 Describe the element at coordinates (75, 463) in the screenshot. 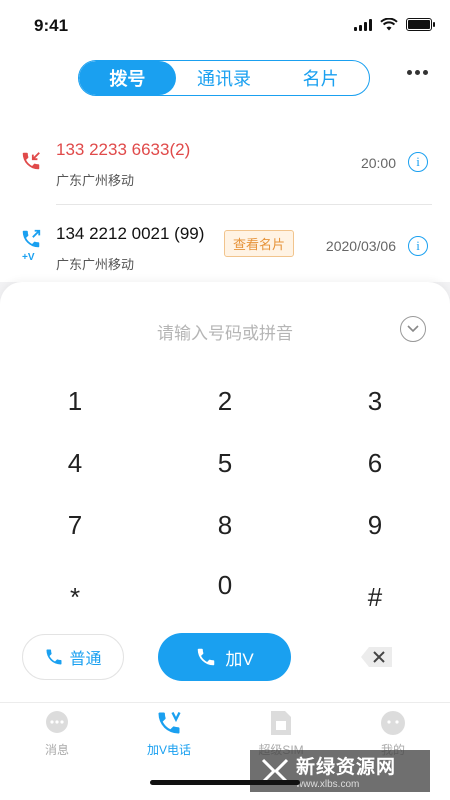

I see `key-4: 4` at that location.